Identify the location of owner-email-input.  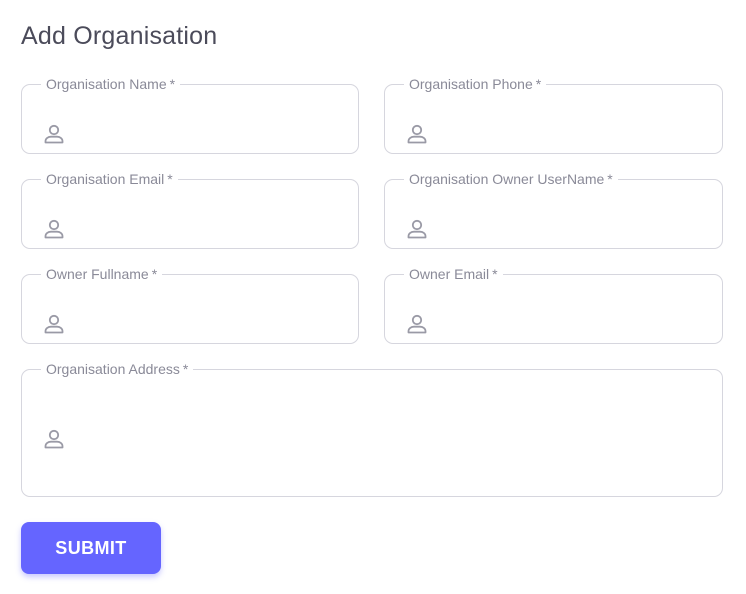
(572, 324).